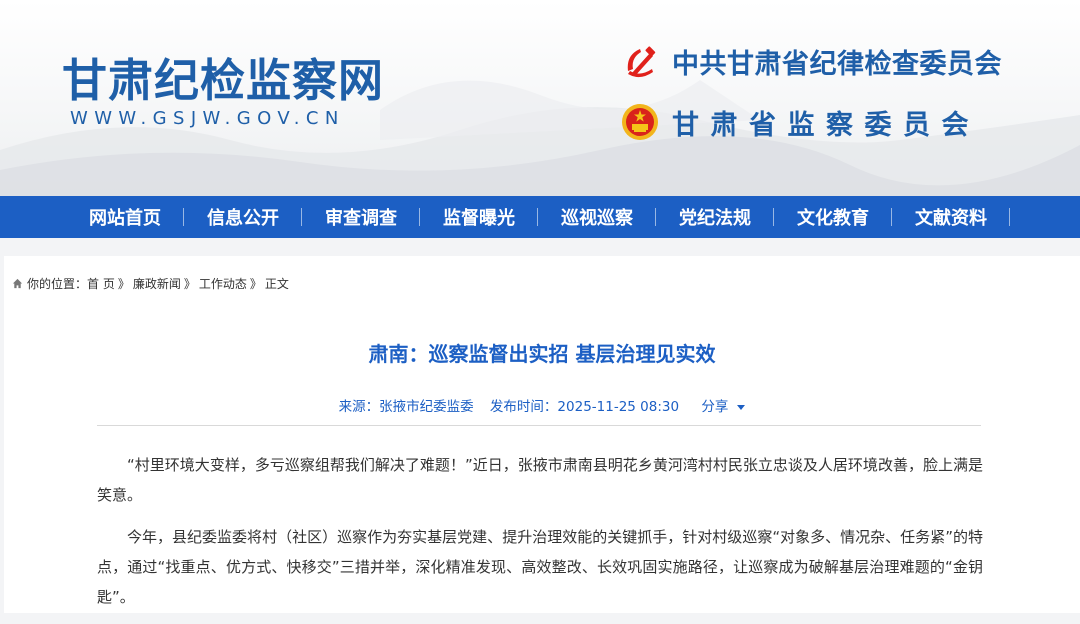 The height and width of the screenshot is (624, 1080). I want to click on breadcrumb-work-link: 工作动态, so click(223, 283).